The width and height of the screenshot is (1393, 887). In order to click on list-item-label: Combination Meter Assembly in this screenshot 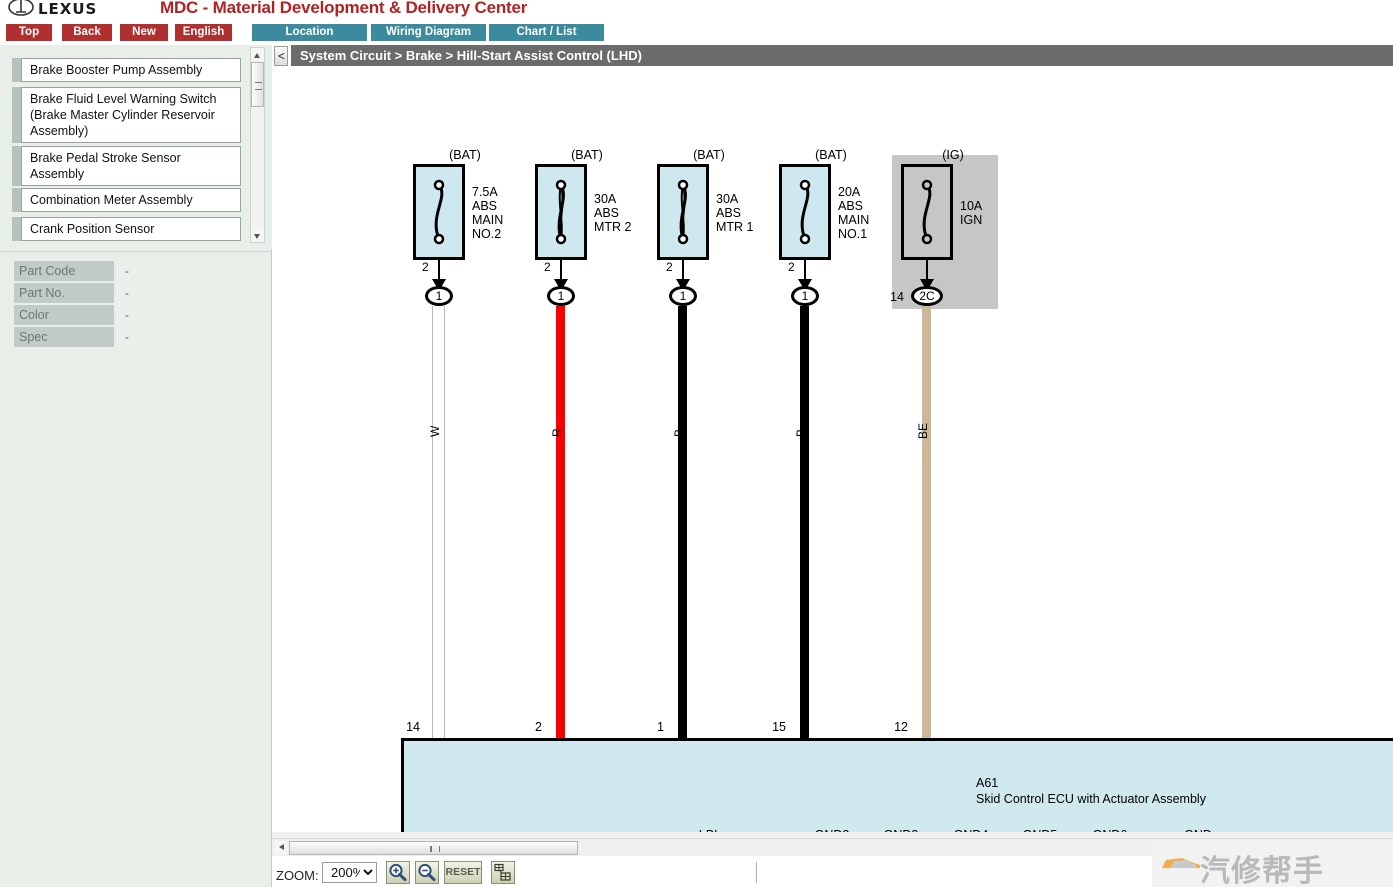, I will do `click(131, 200)`.